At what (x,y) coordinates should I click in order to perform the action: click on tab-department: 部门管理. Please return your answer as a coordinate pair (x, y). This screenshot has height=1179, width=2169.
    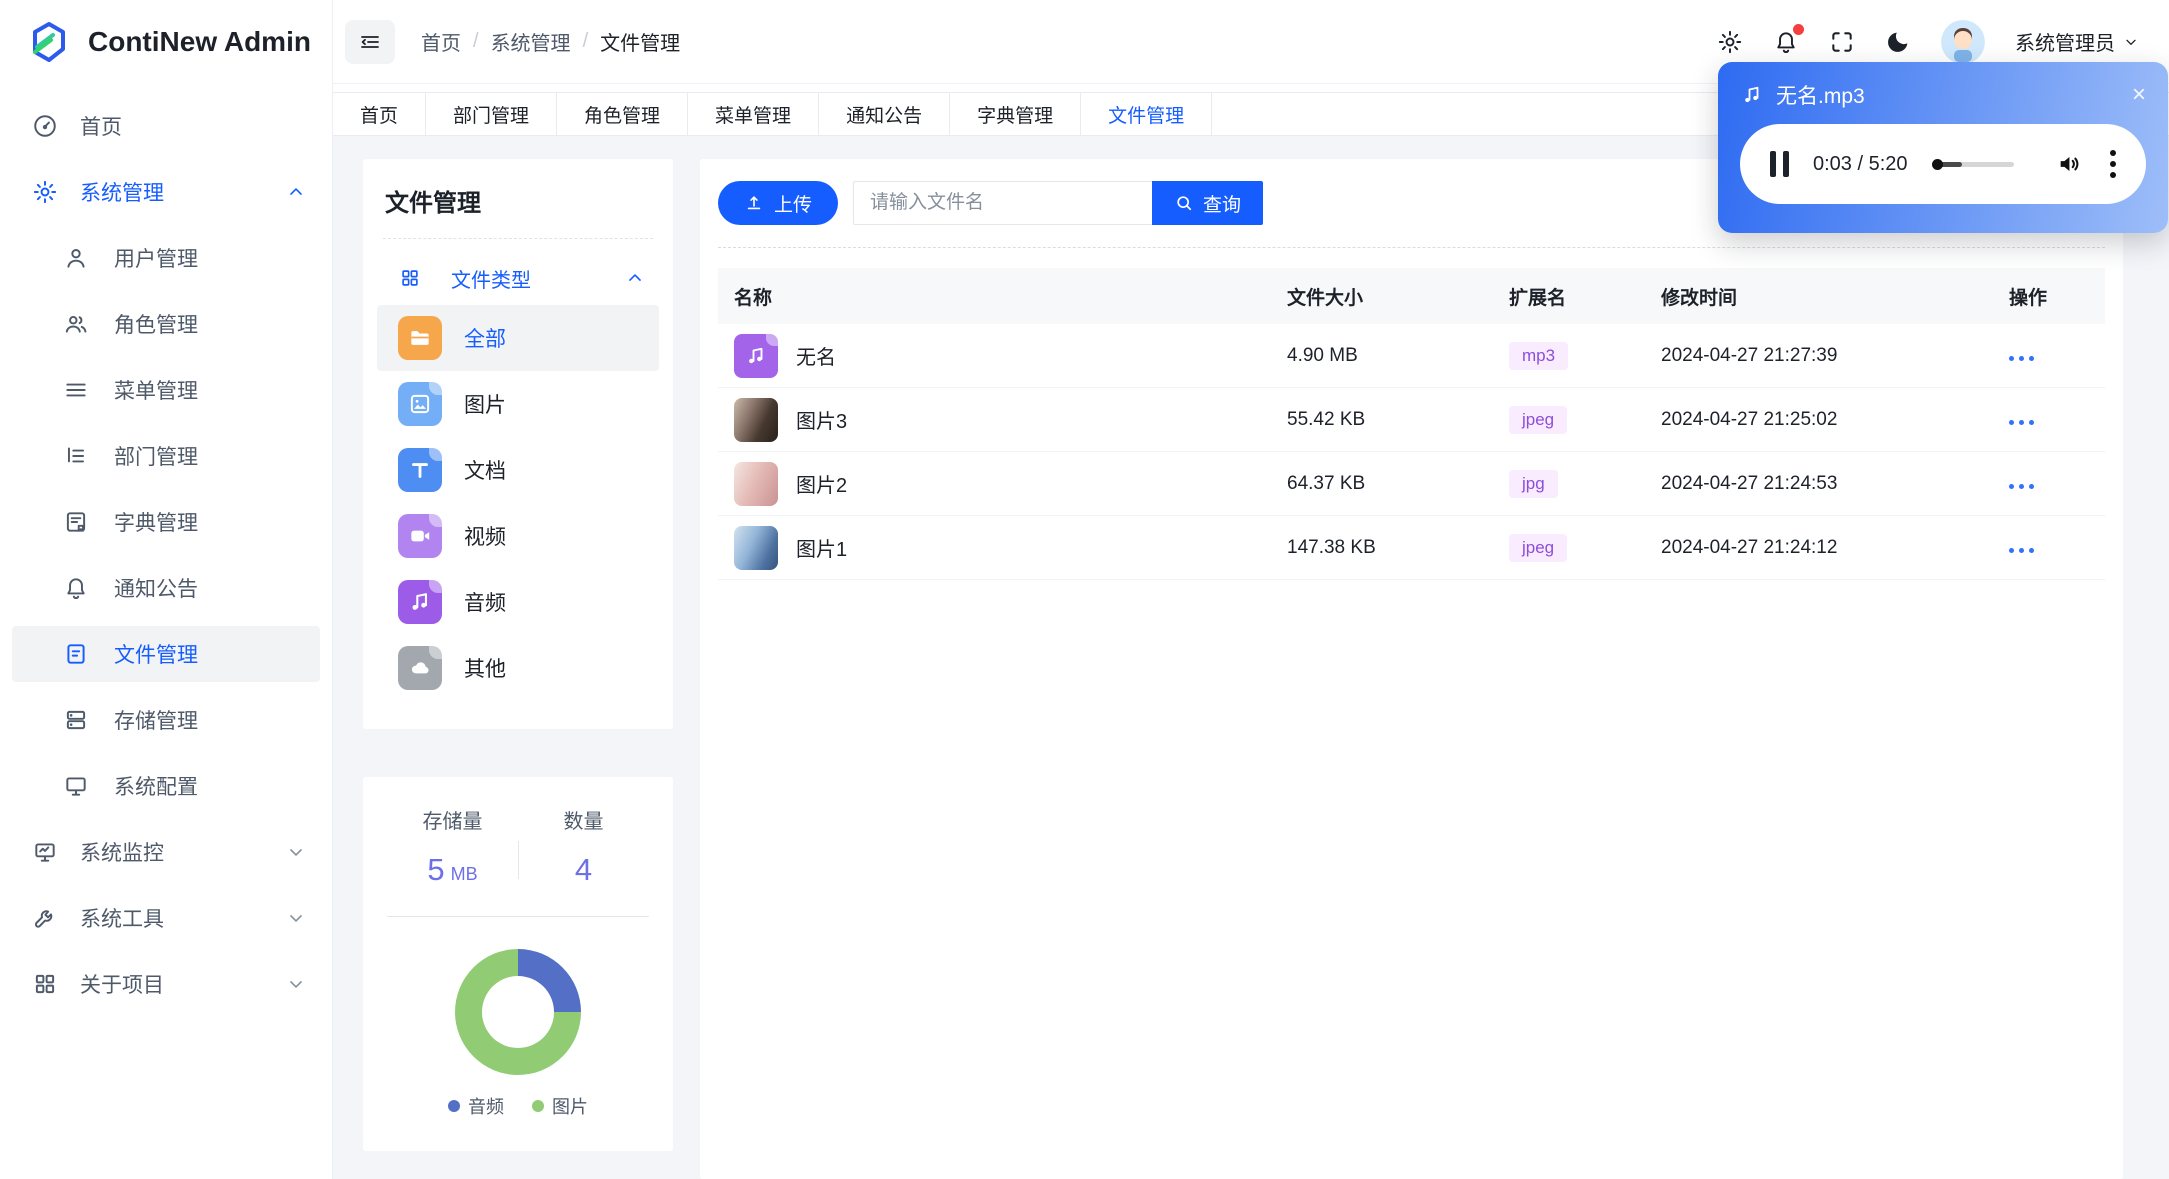
    Looking at the image, I should click on (492, 114).